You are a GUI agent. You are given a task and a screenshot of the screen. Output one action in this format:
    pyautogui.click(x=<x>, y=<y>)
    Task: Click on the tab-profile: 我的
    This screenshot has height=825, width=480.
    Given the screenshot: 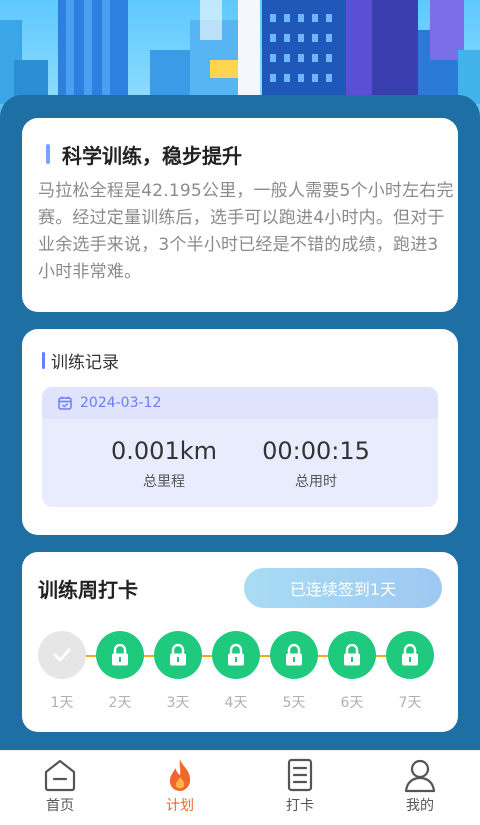 What is the action you would take?
    pyautogui.click(x=420, y=786)
    